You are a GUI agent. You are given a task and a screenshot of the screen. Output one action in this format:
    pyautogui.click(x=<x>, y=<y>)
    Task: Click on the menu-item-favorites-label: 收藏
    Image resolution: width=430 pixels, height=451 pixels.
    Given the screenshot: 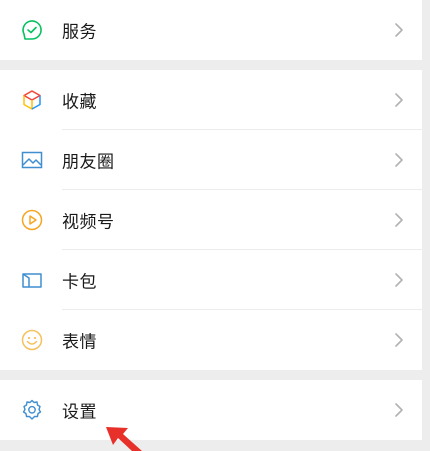 What is the action you would take?
    pyautogui.click(x=79, y=102)
    